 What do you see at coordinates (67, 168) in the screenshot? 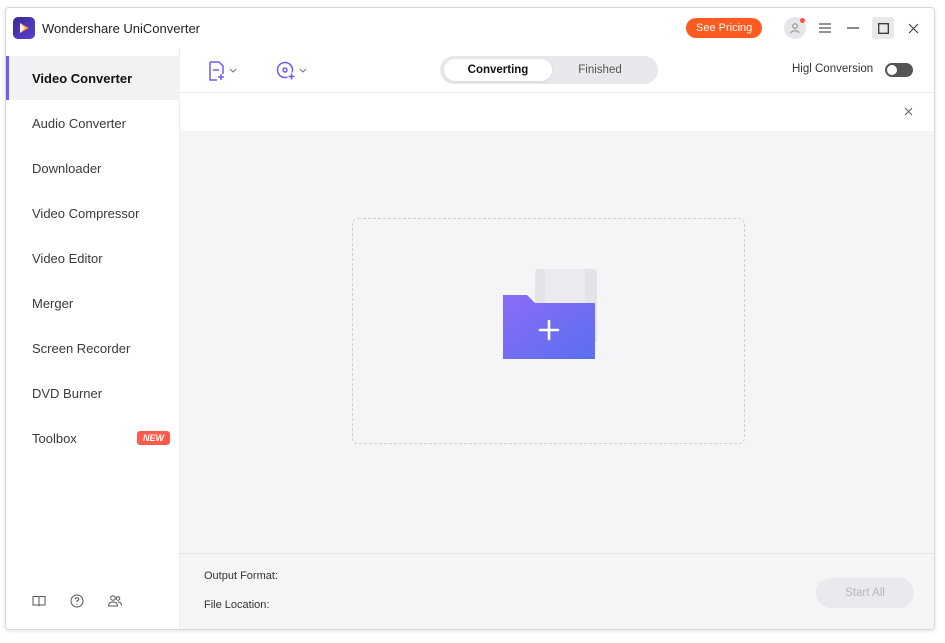
I see `sidebar-item-label: Downloader` at bounding box center [67, 168].